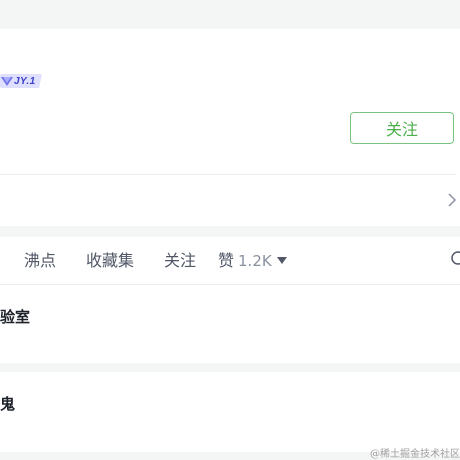 Image resolution: width=460 pixels, height=460 pixels. What do you see at coordinates (180, 261) in the screenshot?
I see `tab-following: 关注` at bounding box center [180, 261].